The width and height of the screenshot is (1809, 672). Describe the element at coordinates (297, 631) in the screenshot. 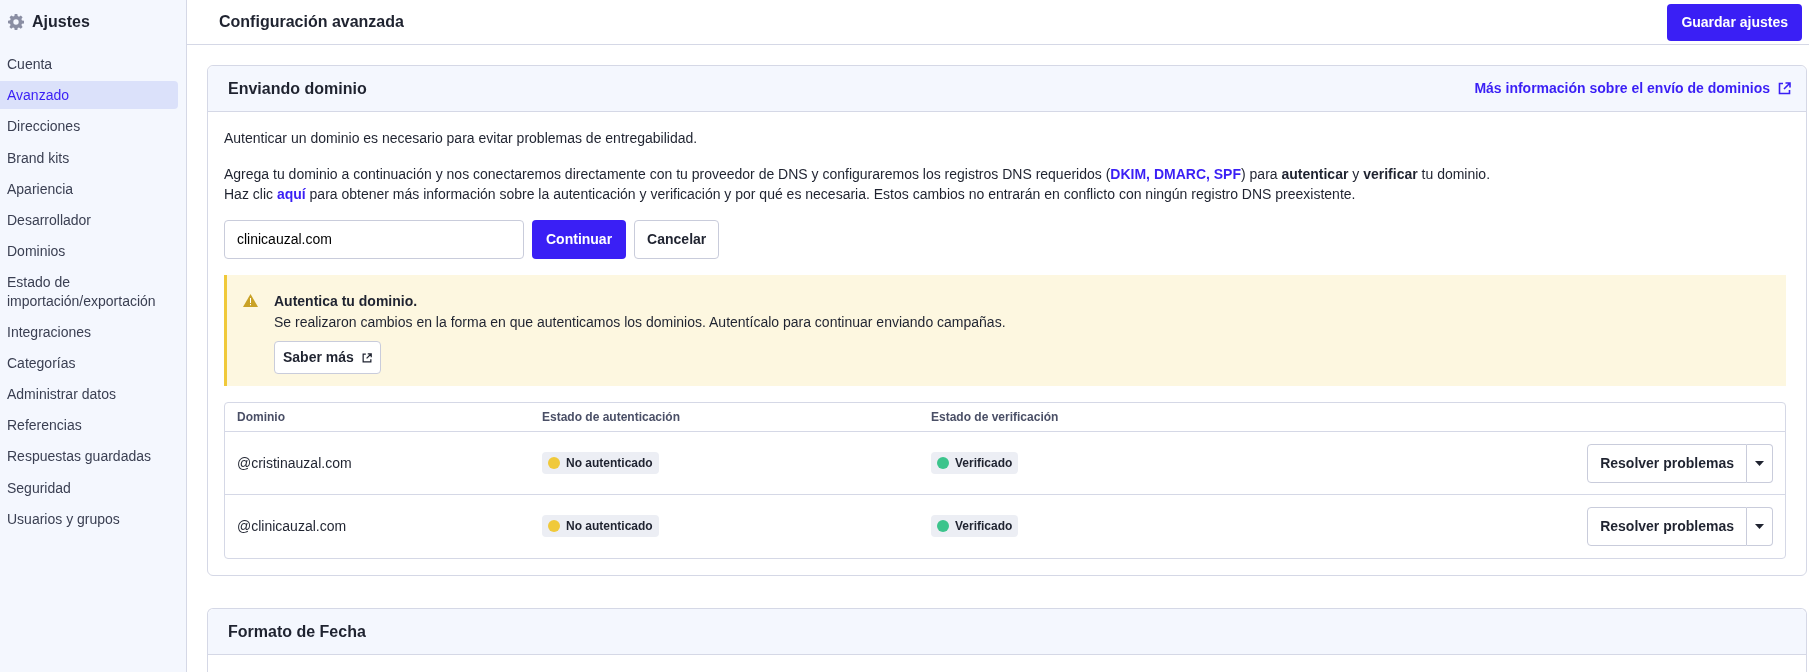

I see `card-title: Formato de Fecha` at that location.